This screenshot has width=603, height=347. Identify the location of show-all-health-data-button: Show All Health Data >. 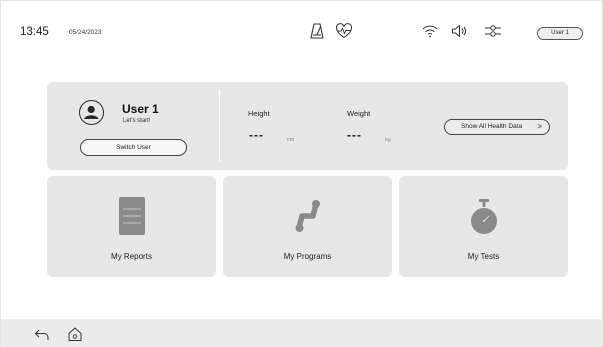
(497, 127).